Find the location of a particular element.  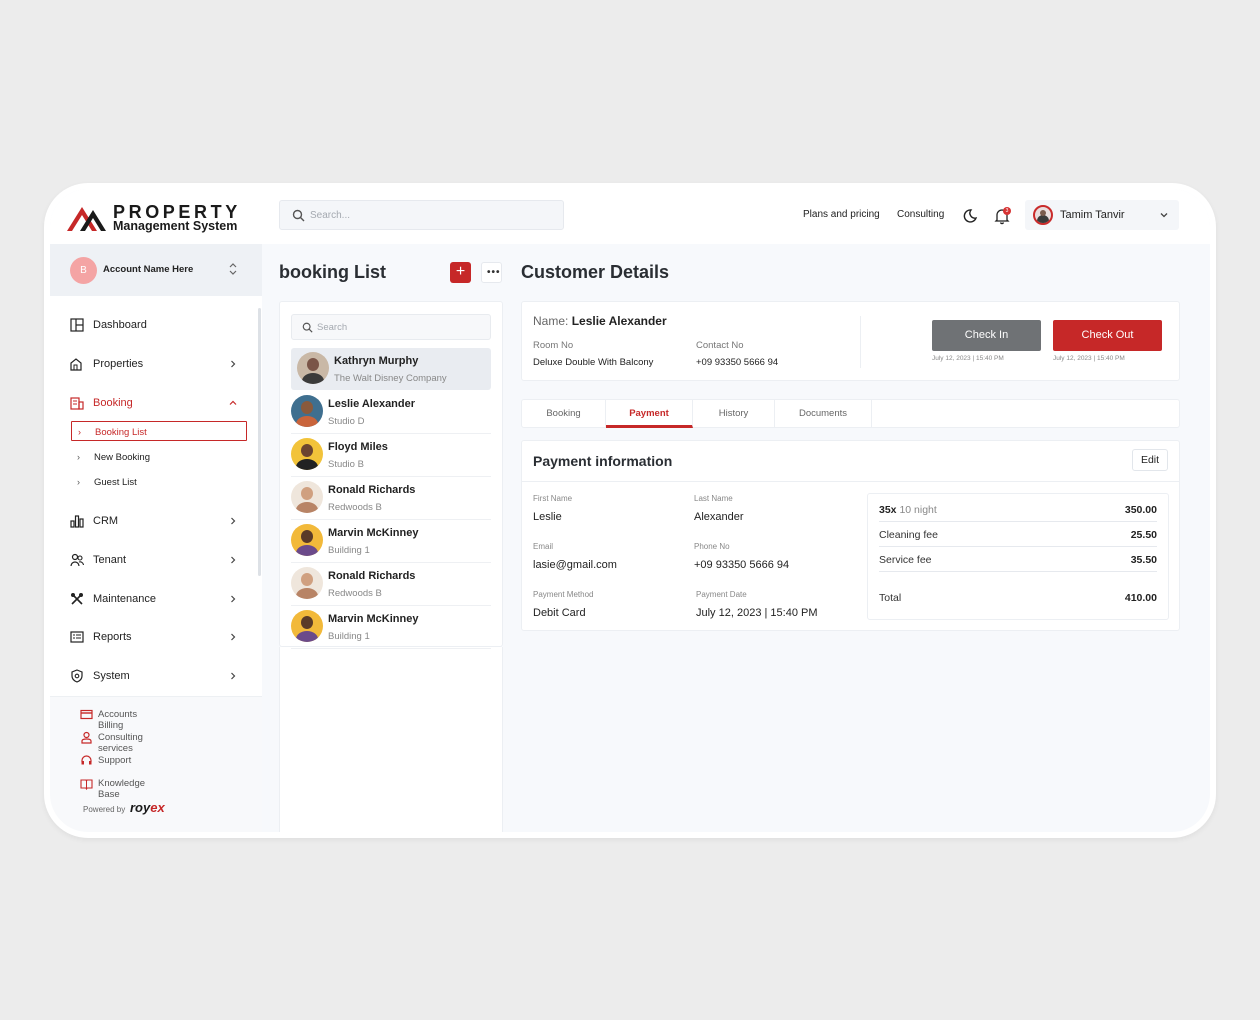

subitem-label: Guest List is located at coordinates (115, 482).